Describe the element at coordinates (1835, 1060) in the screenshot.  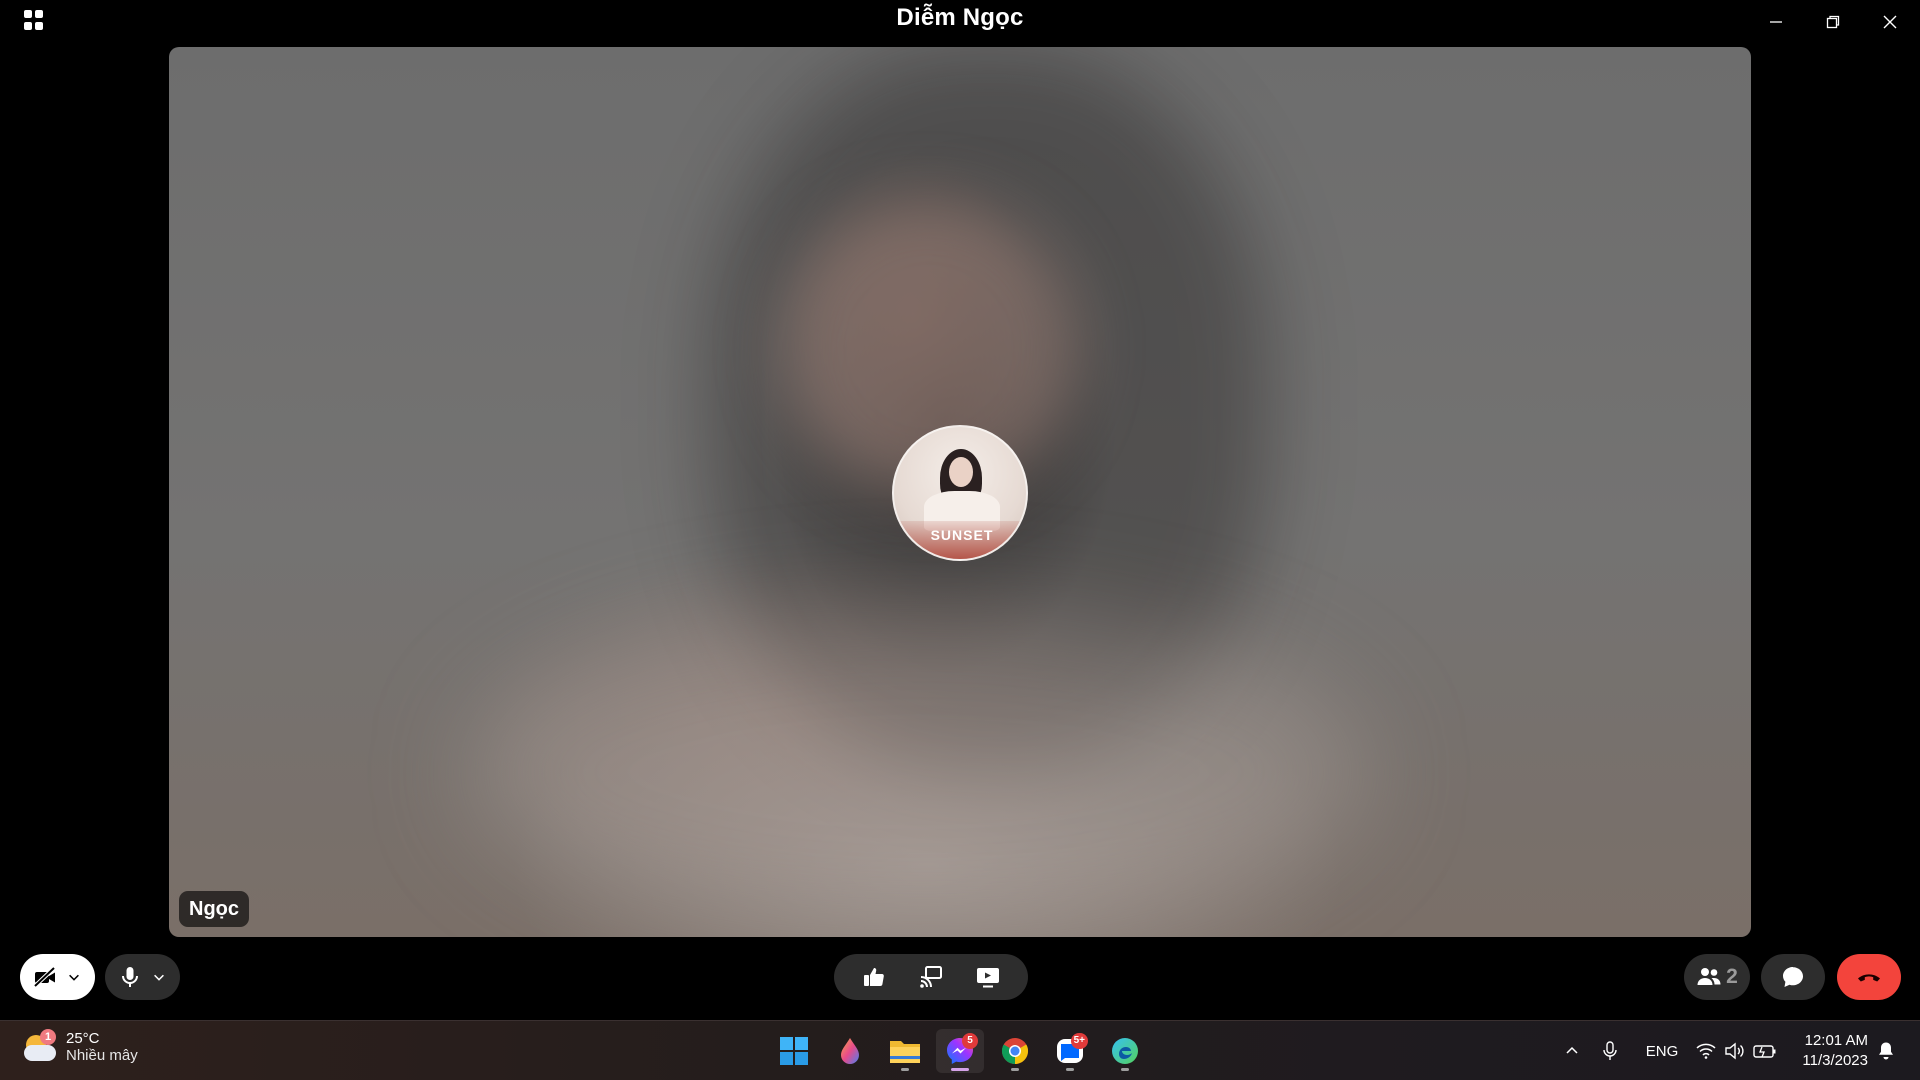
I see `clock-date: 11/3/2023` at that location.